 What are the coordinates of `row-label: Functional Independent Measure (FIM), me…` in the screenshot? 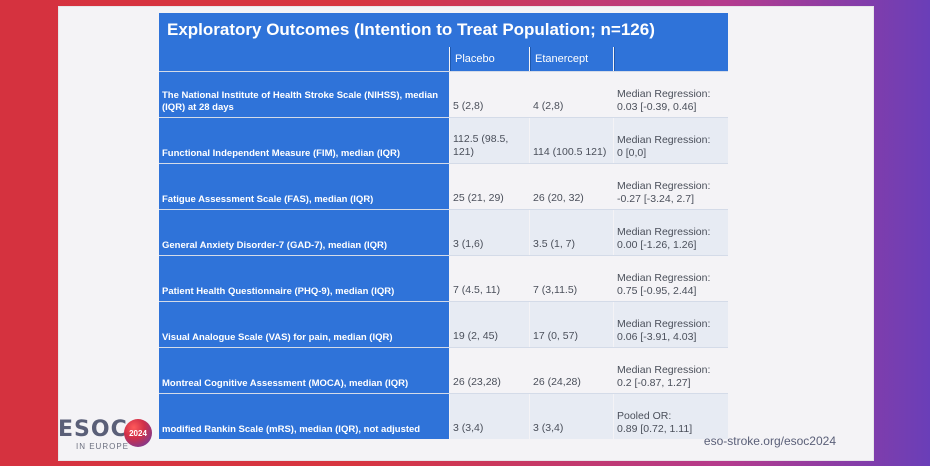 It's located at (304, 140).